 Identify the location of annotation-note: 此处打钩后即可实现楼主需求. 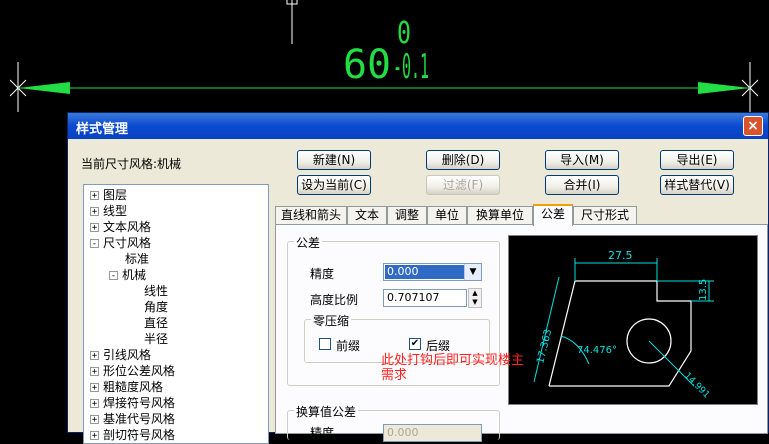
(453, 368).